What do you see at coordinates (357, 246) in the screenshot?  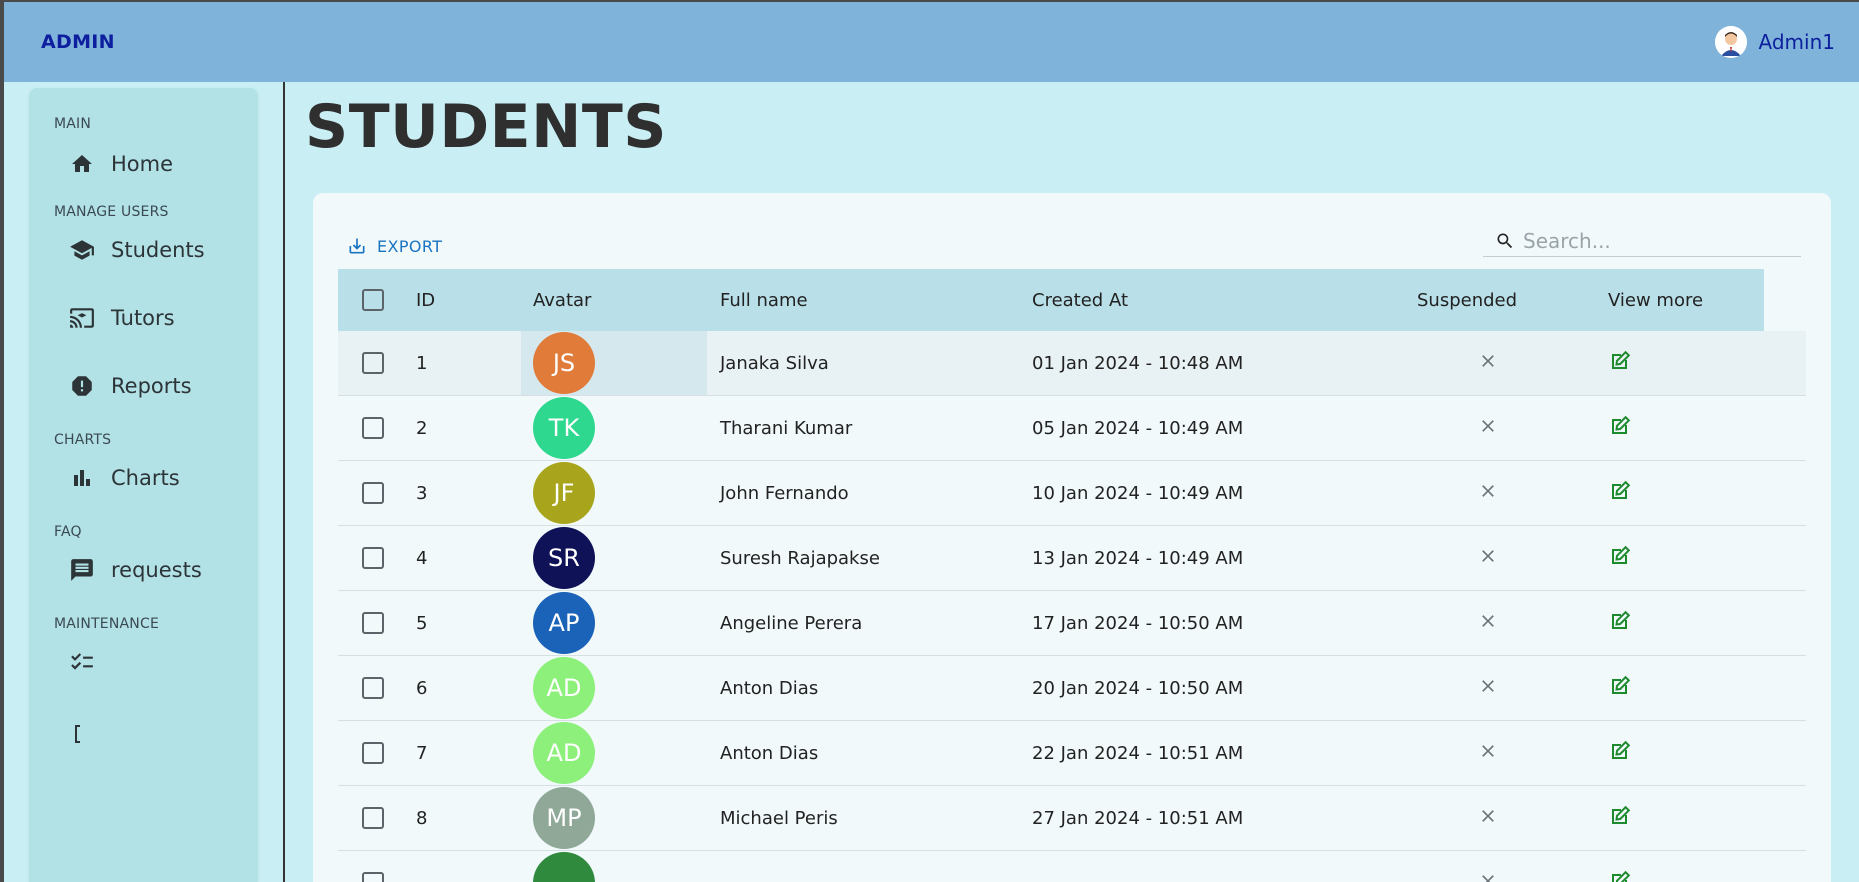 I see `download-icon` at bounding box center [357, 246].